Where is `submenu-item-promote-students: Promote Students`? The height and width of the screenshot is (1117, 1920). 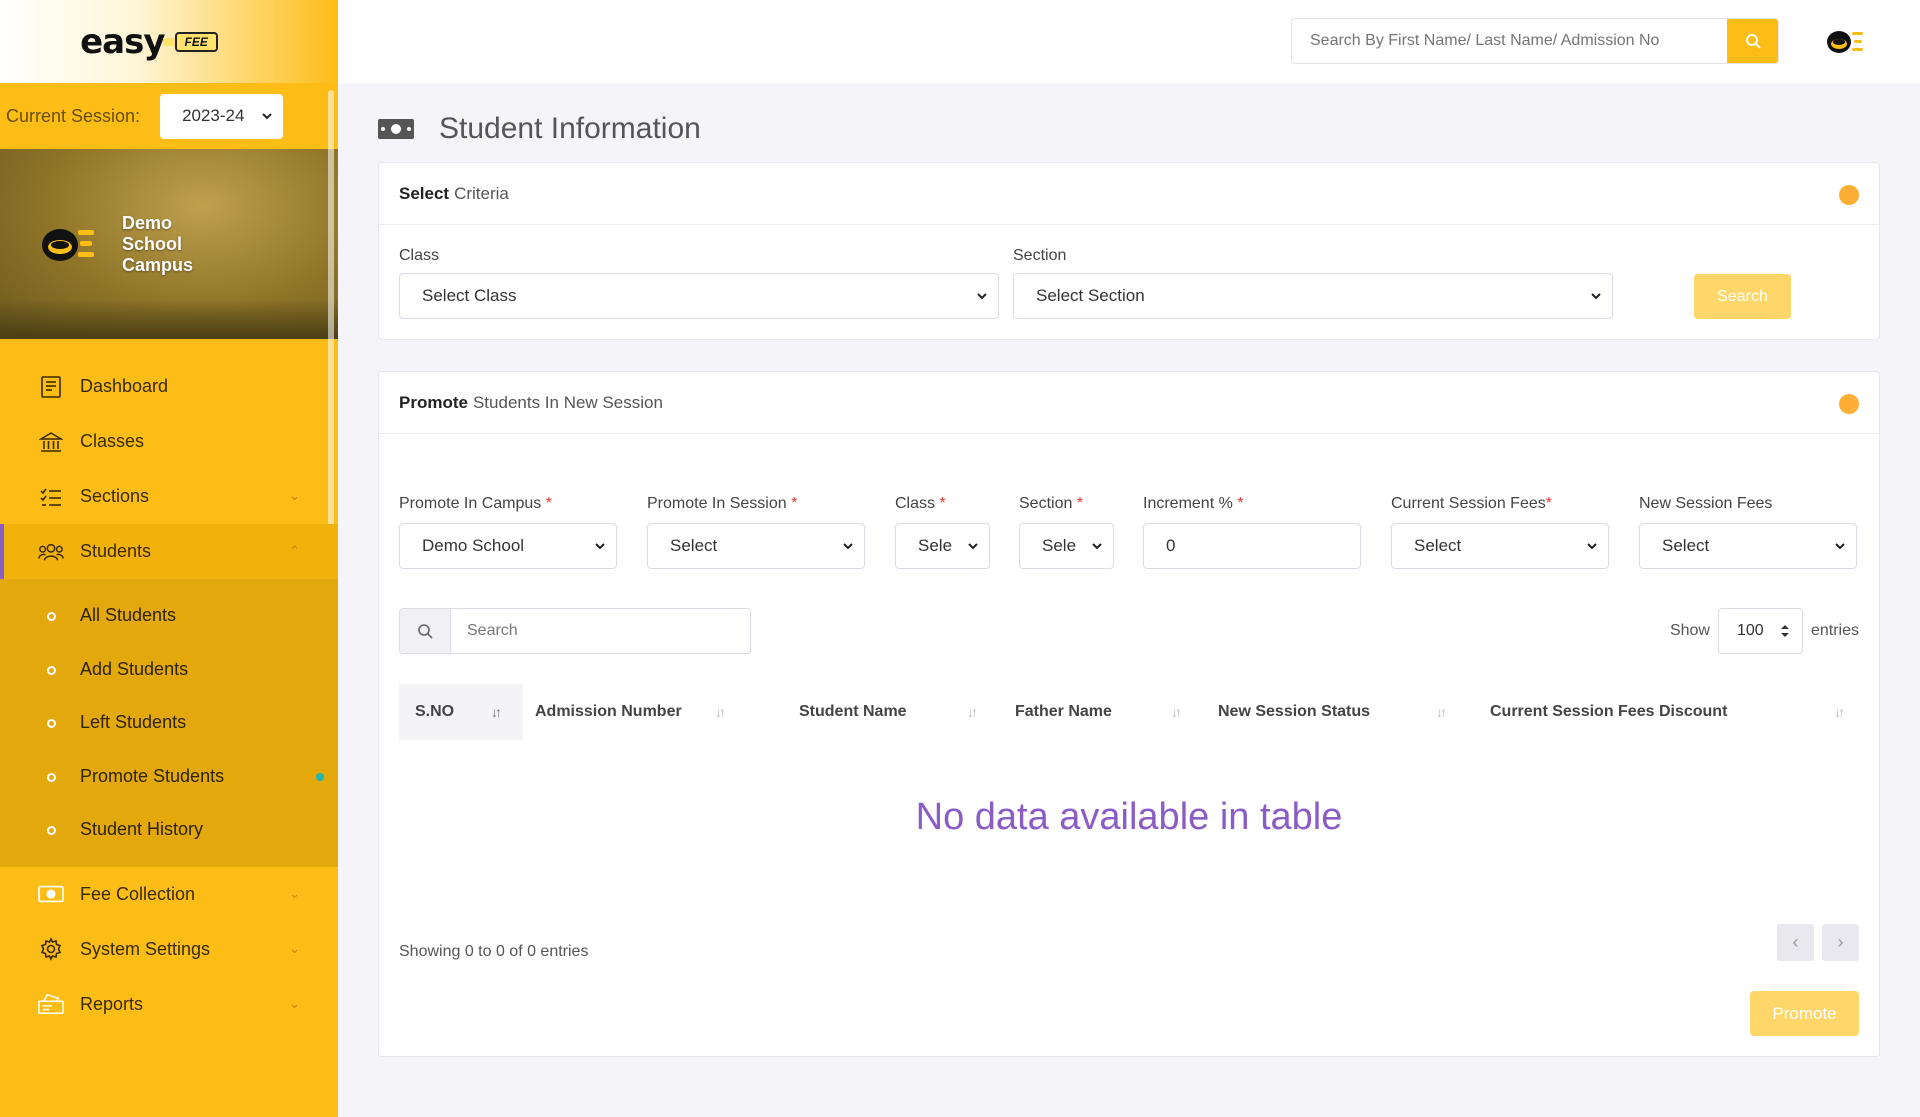
submenu-item-promote-students: Promote Students is located at coordinates (169, 777).